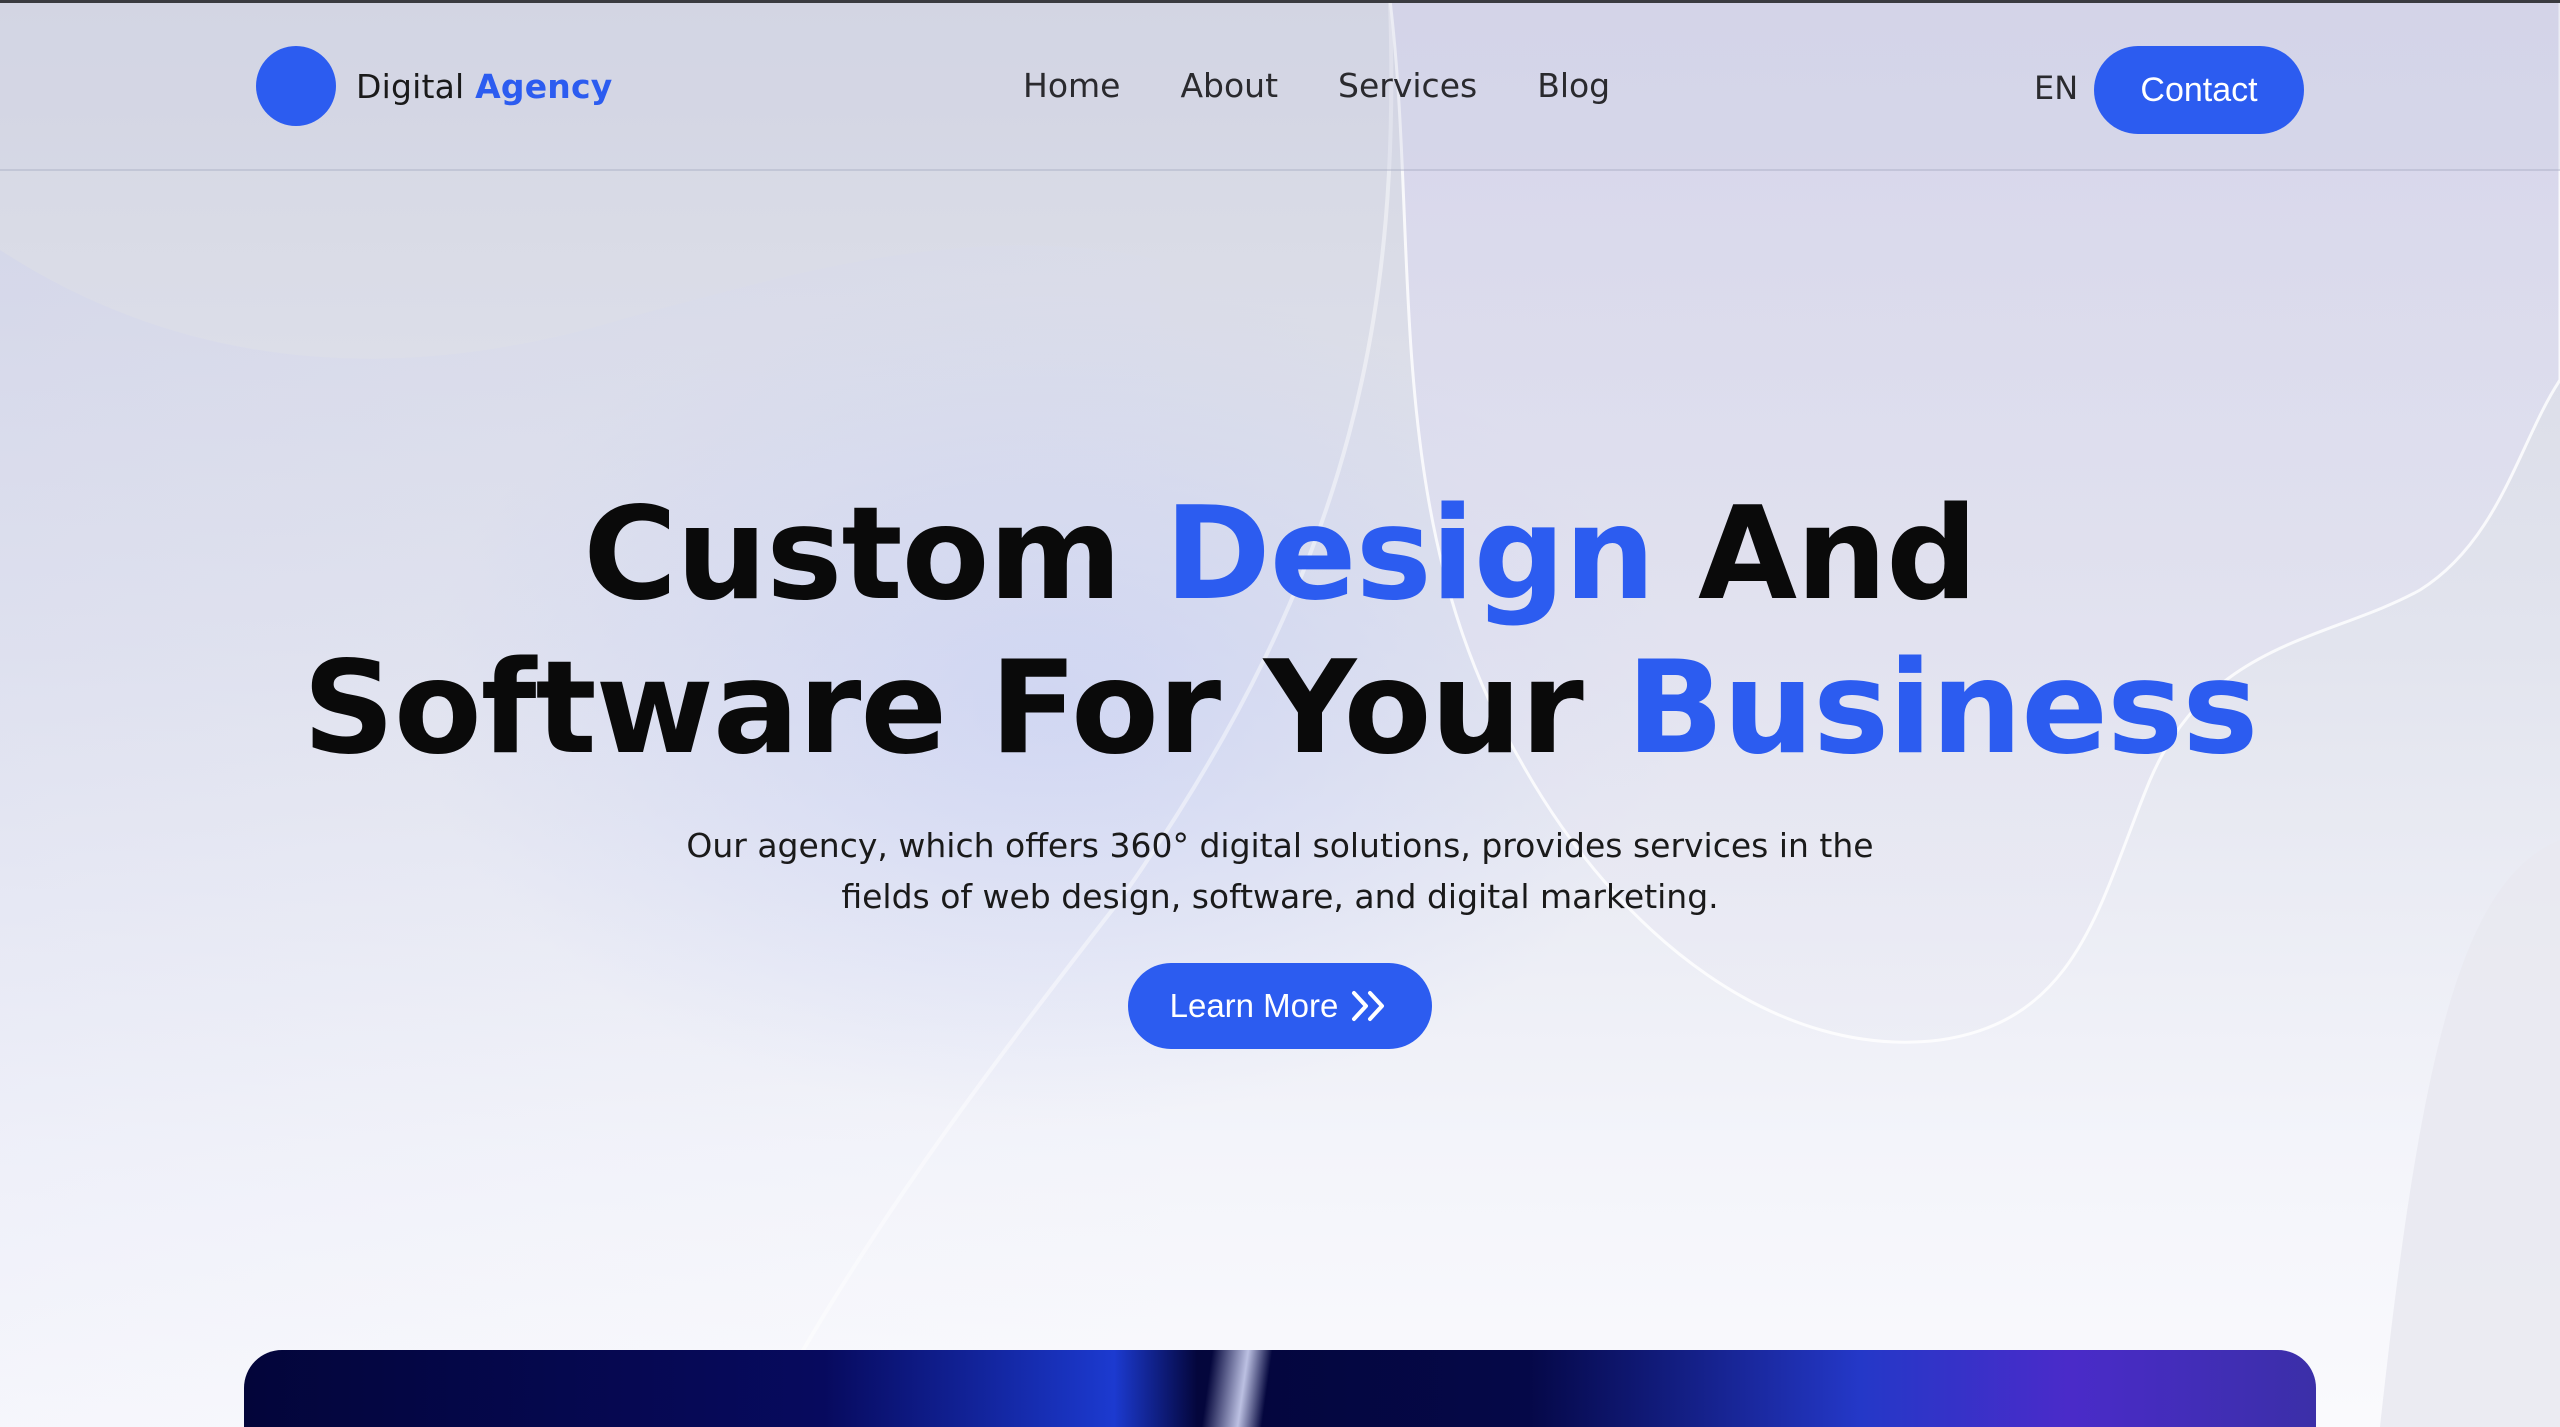 This screenshot has height=1427, width=2560. Describe the element at coordinates (2056, 88) in the screenshot. I see `language-switcher: EN` at that location.